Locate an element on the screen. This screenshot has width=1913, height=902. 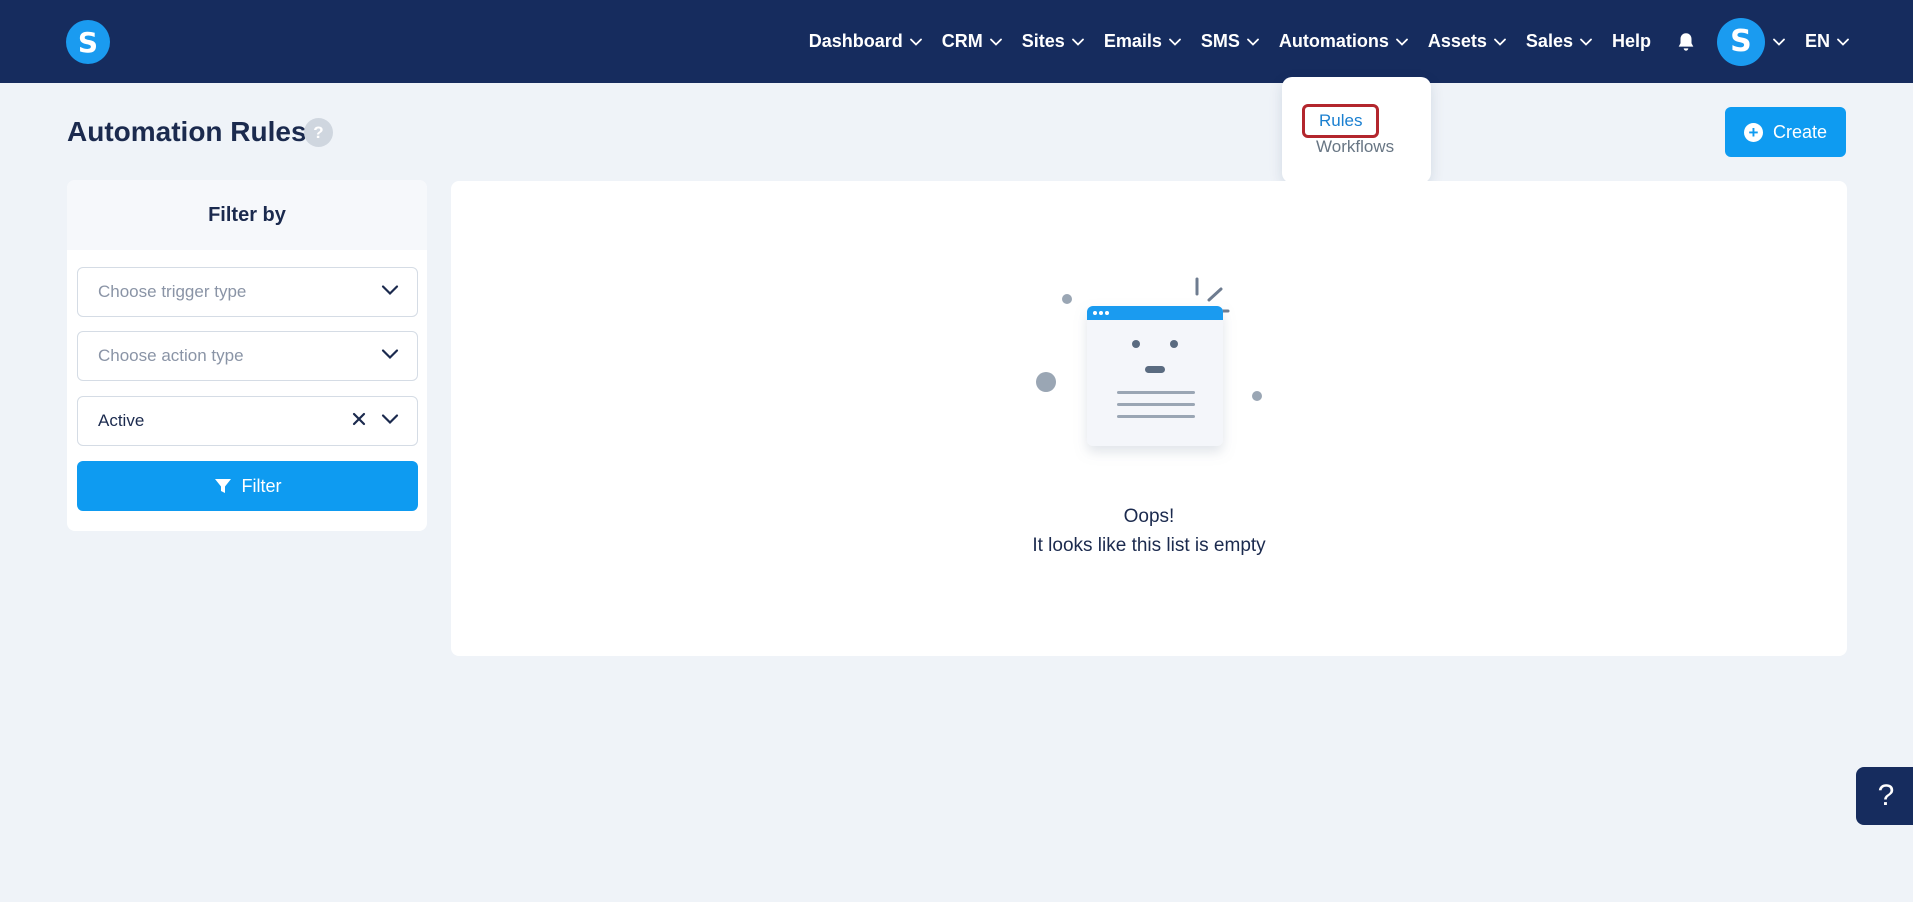
user-menu: S is located at coordinates (1750, 41).